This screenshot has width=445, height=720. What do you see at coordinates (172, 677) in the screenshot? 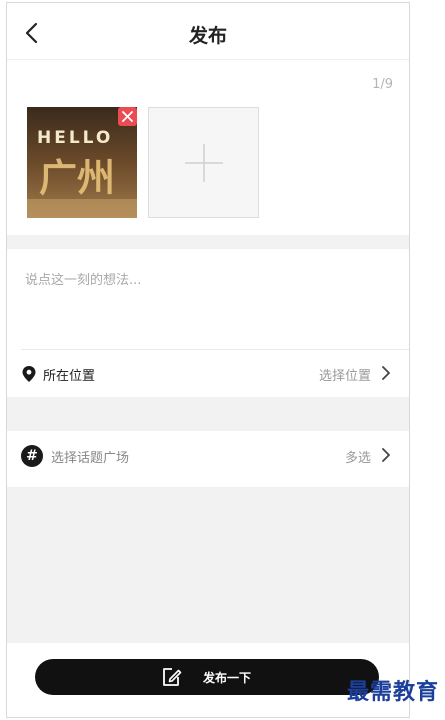
I see `edit-icon` at bounding box center [172, 677].